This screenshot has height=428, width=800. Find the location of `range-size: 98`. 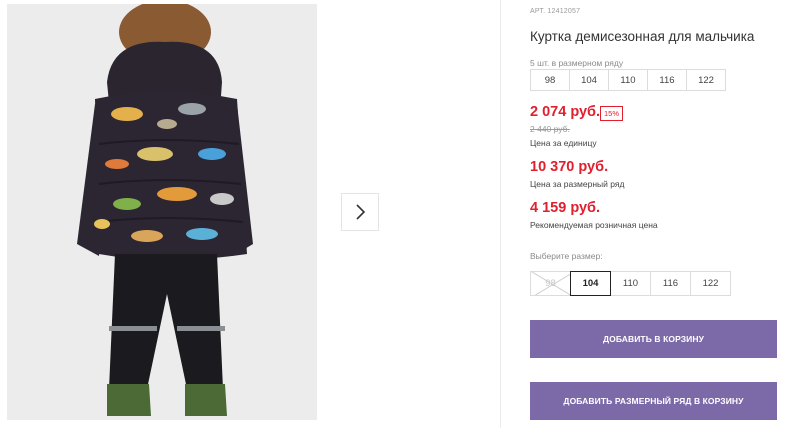

range-size: 98 is located at coordinates (550, 80).